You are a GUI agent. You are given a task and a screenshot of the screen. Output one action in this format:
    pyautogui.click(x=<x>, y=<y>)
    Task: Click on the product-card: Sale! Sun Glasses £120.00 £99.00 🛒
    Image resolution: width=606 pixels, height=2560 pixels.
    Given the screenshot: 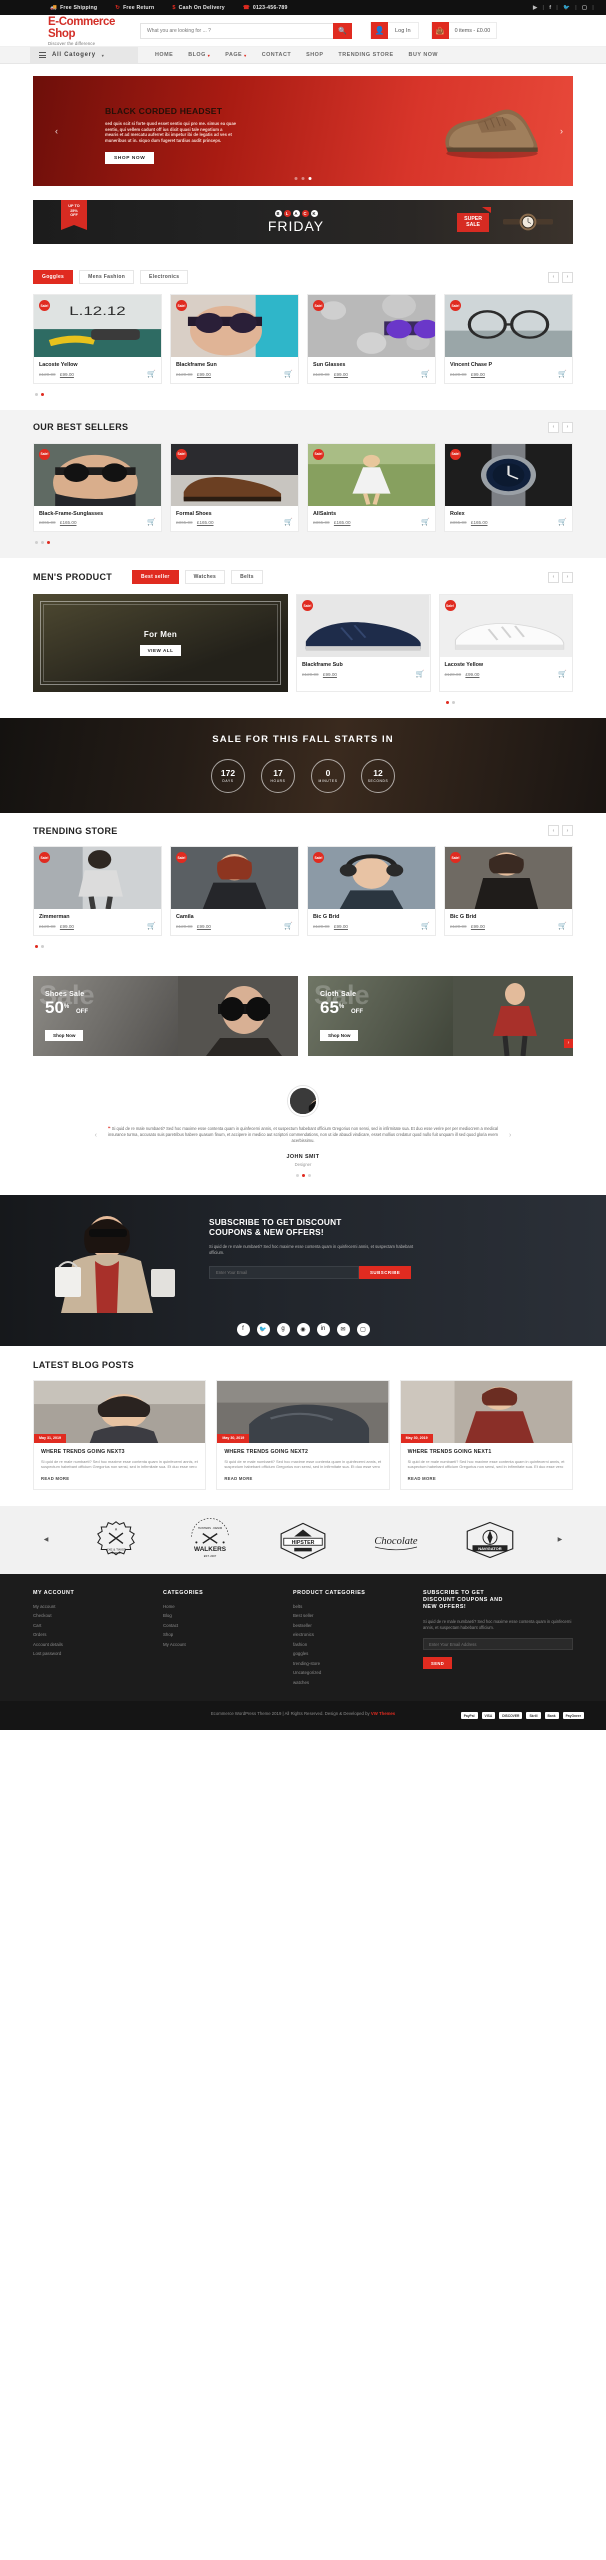 What is the action you would take?
    pyautogui.click(x=371, y=339)
    